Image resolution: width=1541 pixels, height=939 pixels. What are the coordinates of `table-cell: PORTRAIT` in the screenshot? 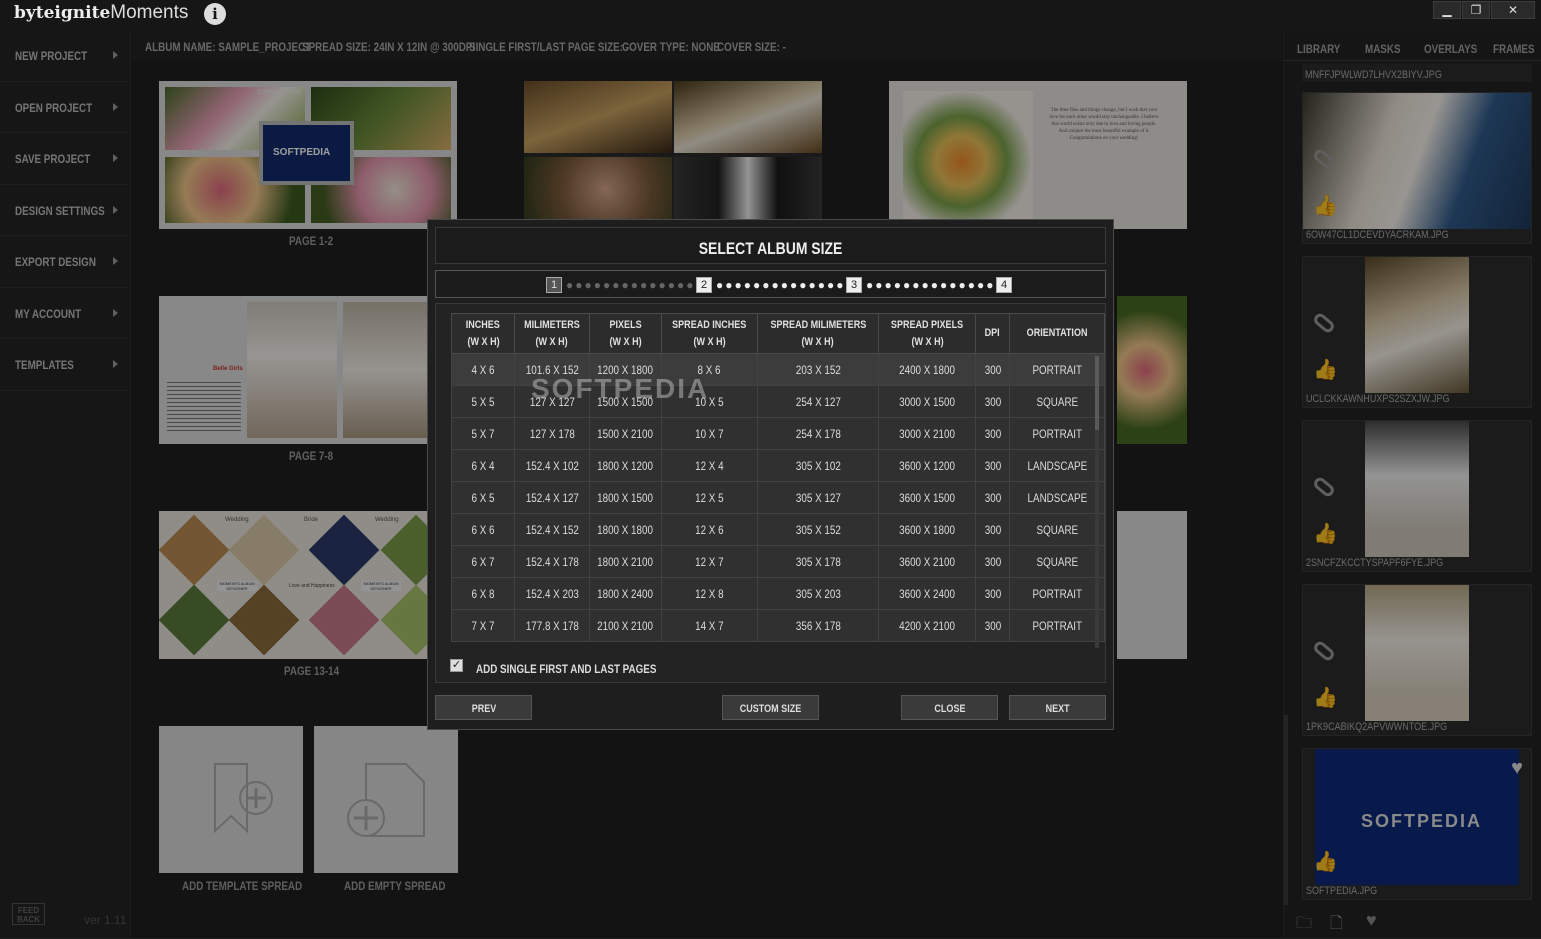 It's located at (1057, 593).